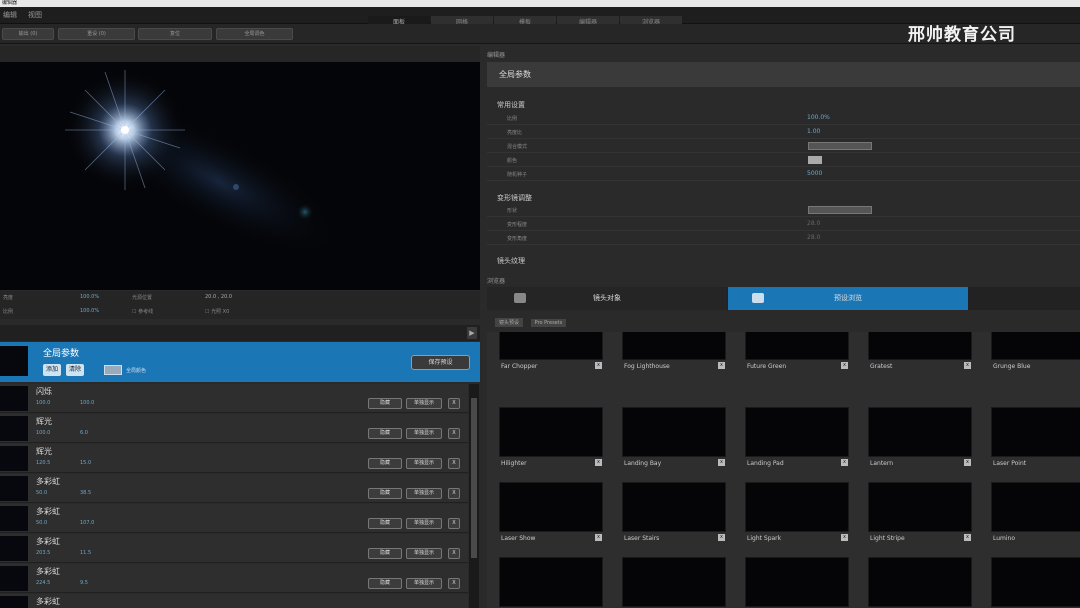 The image size is (1080, 608). I want to click on output-button: 输出 (0), so click(28, 34).